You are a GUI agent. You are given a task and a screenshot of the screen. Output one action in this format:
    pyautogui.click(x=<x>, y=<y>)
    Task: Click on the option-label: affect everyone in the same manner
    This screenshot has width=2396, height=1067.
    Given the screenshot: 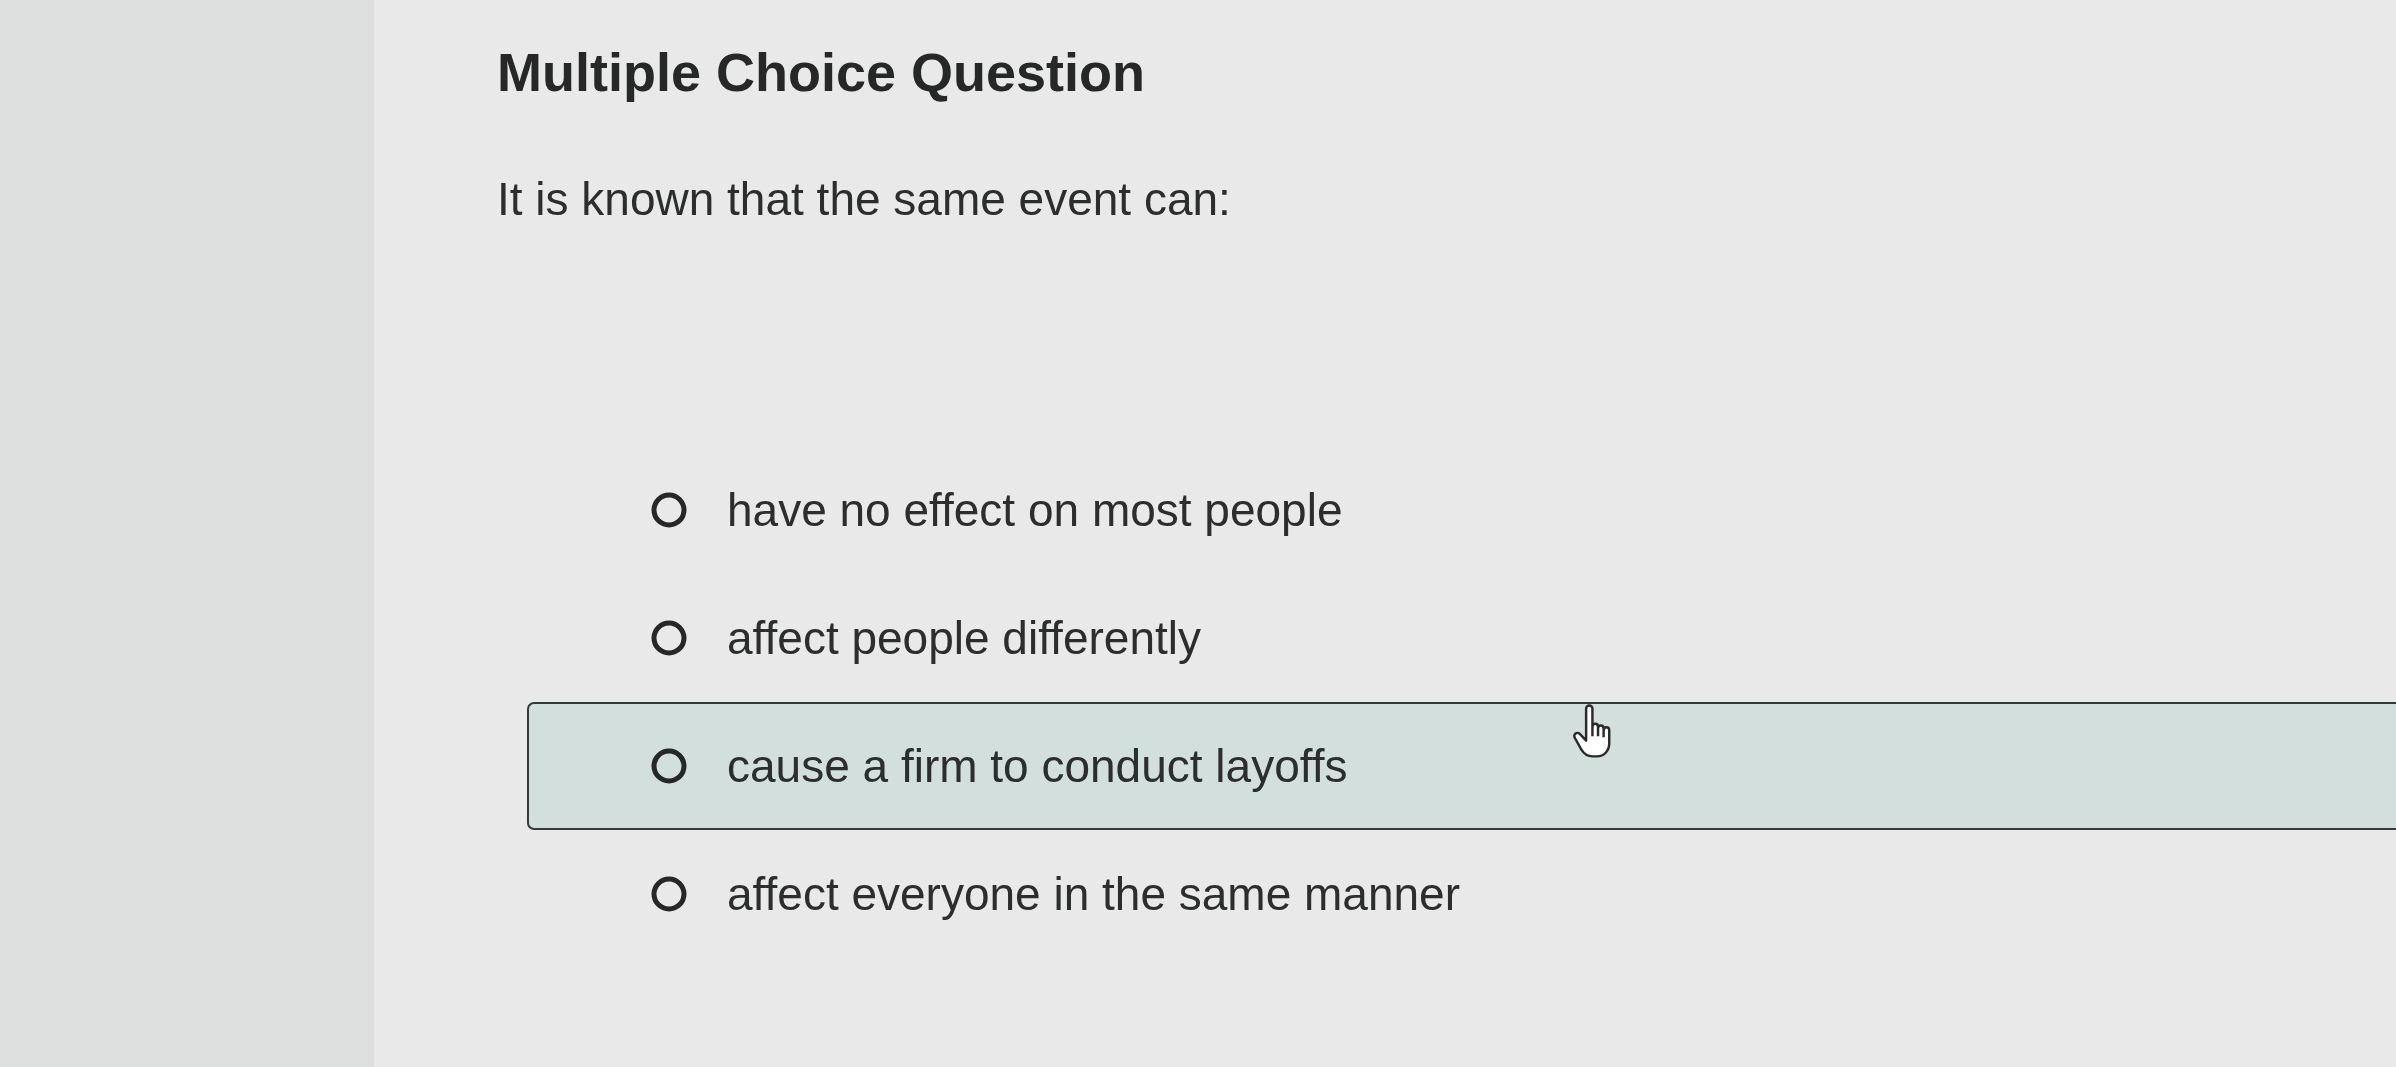 What is the action you would take?
    pyautogui.click(x=1093, y=894)
    